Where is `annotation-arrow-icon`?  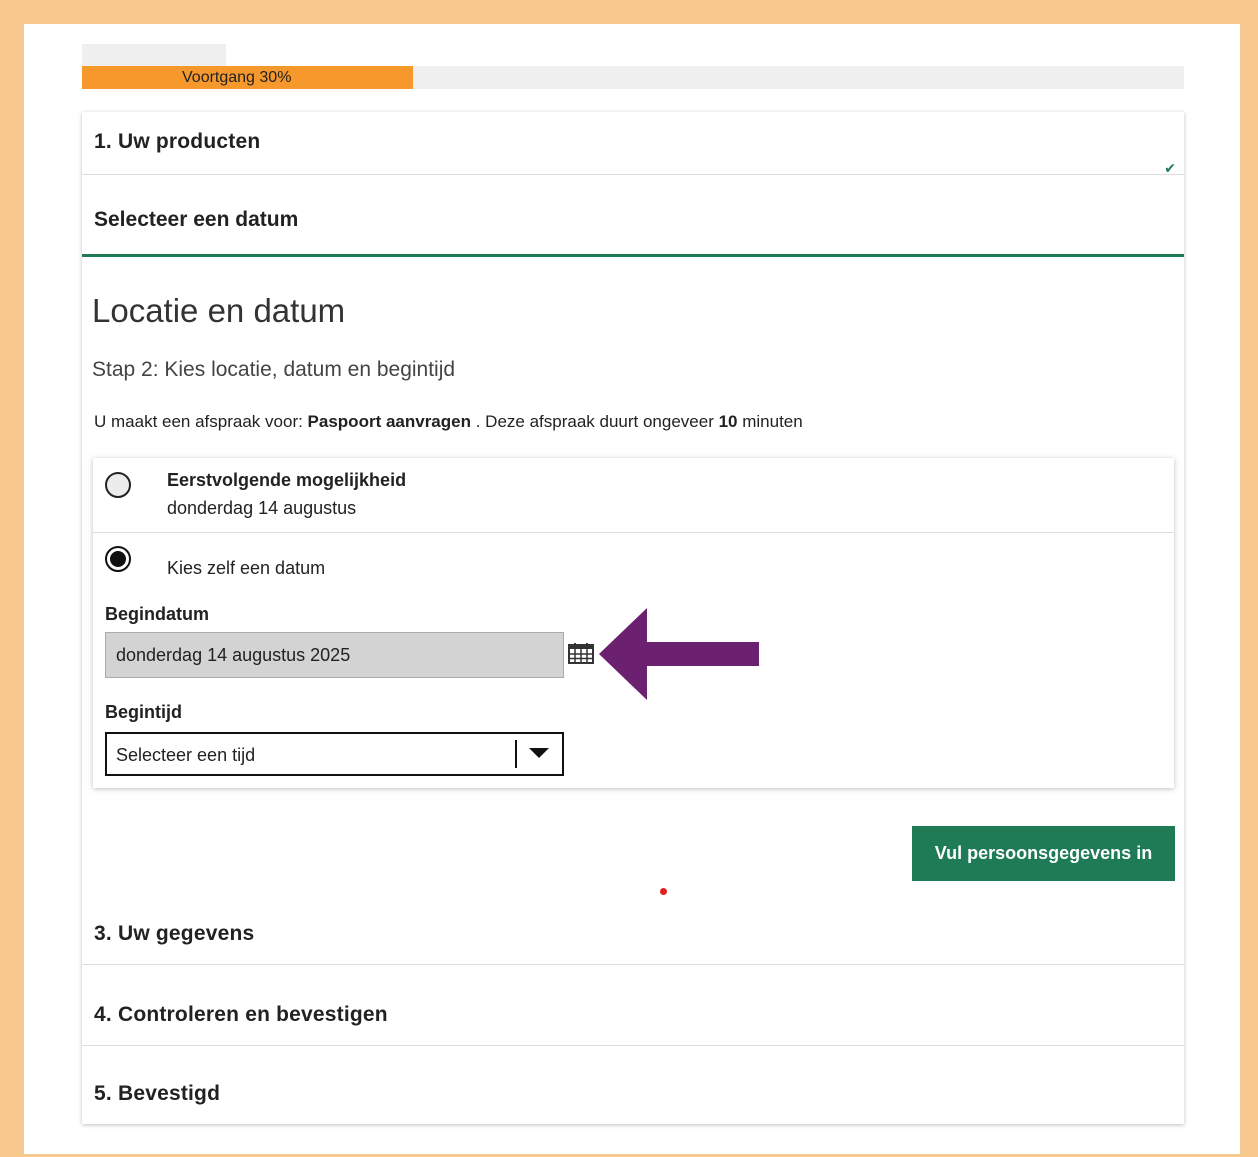 annotation-arrow-icon is located at coordinates (679, 654).